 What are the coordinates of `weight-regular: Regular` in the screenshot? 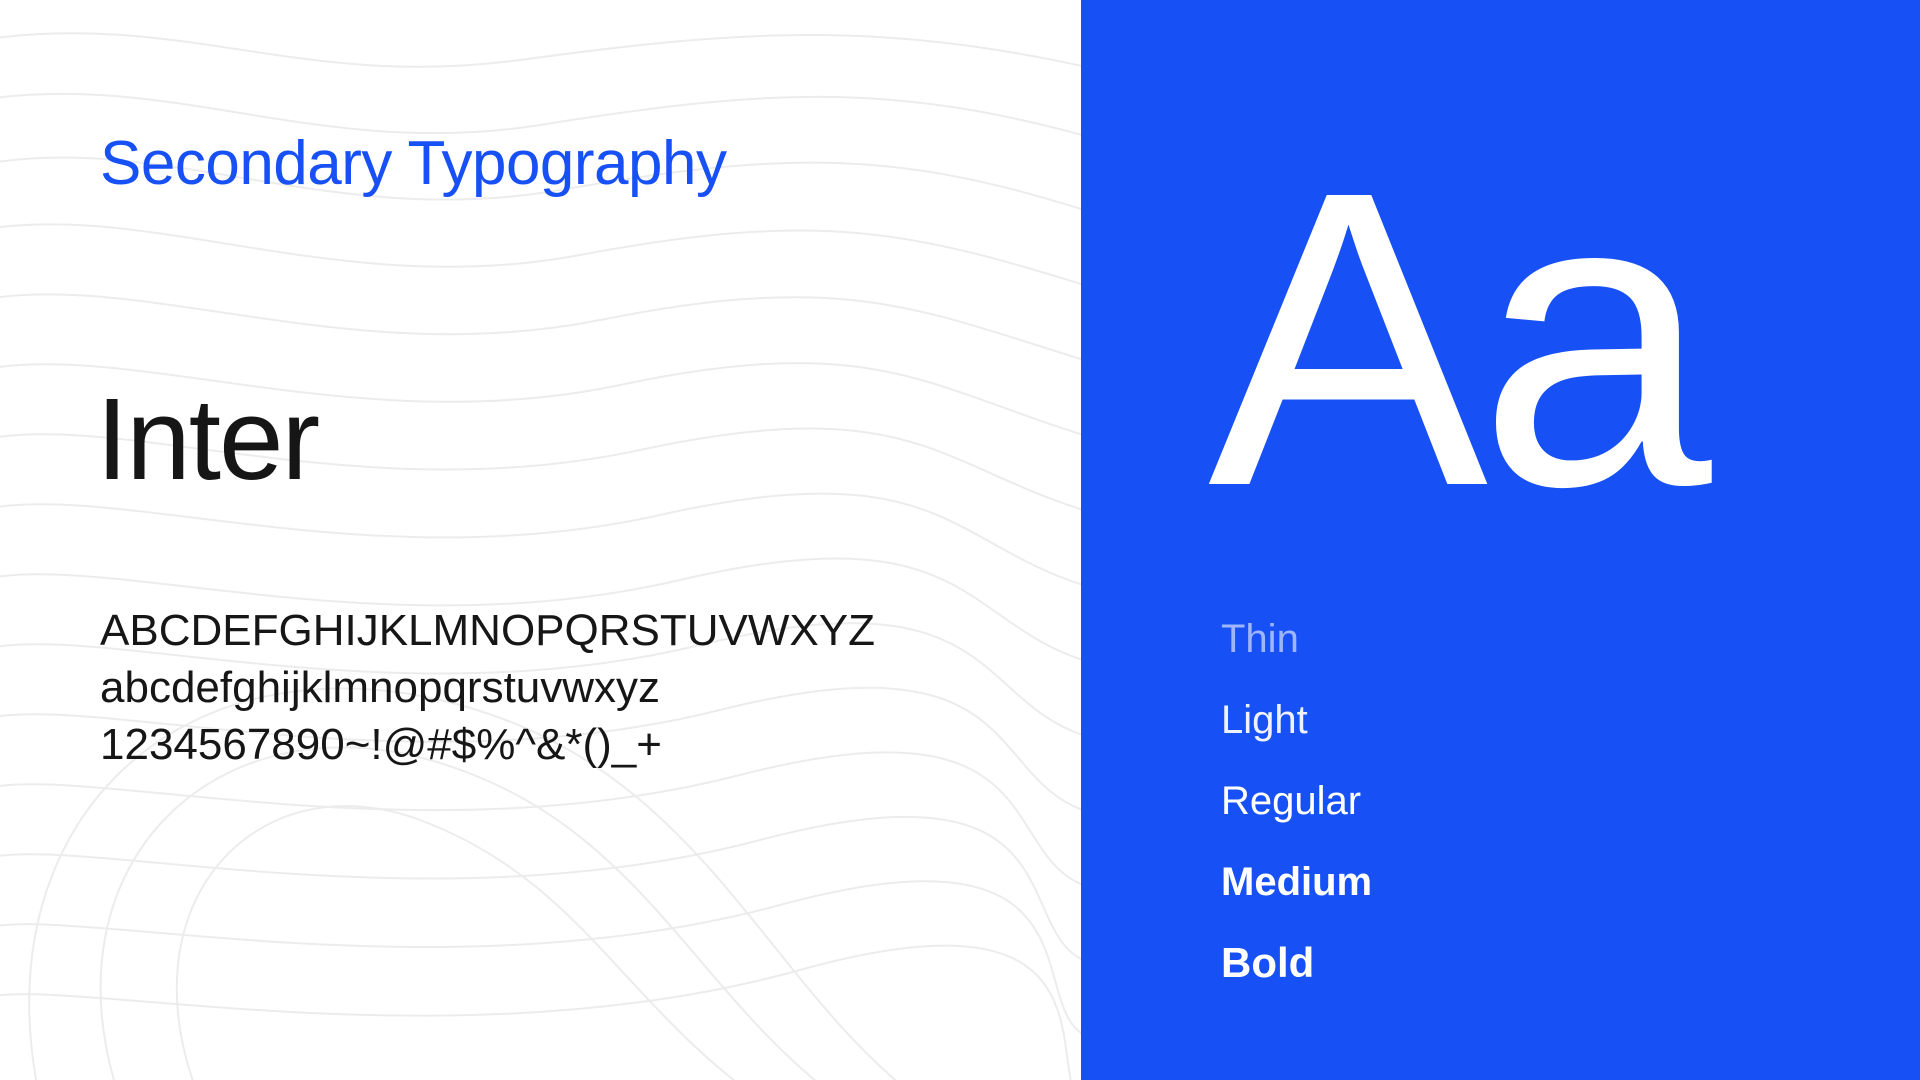 It's located at (1291, 801).